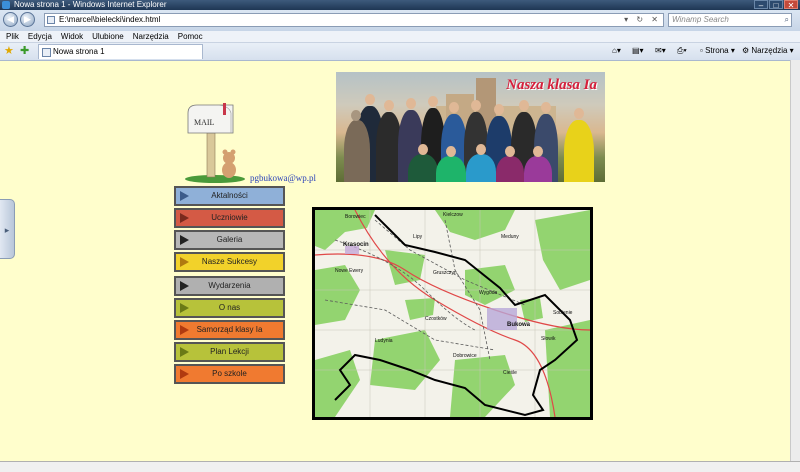  Describe the element at coordinates (349, 271) in the screenshot. I see `map-label: Nowe Ewery` at that location.